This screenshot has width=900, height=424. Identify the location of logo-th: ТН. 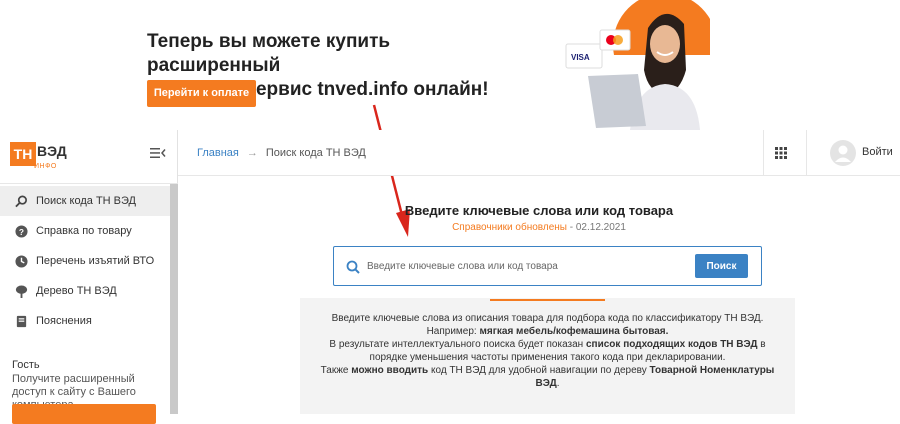
(23, 154).